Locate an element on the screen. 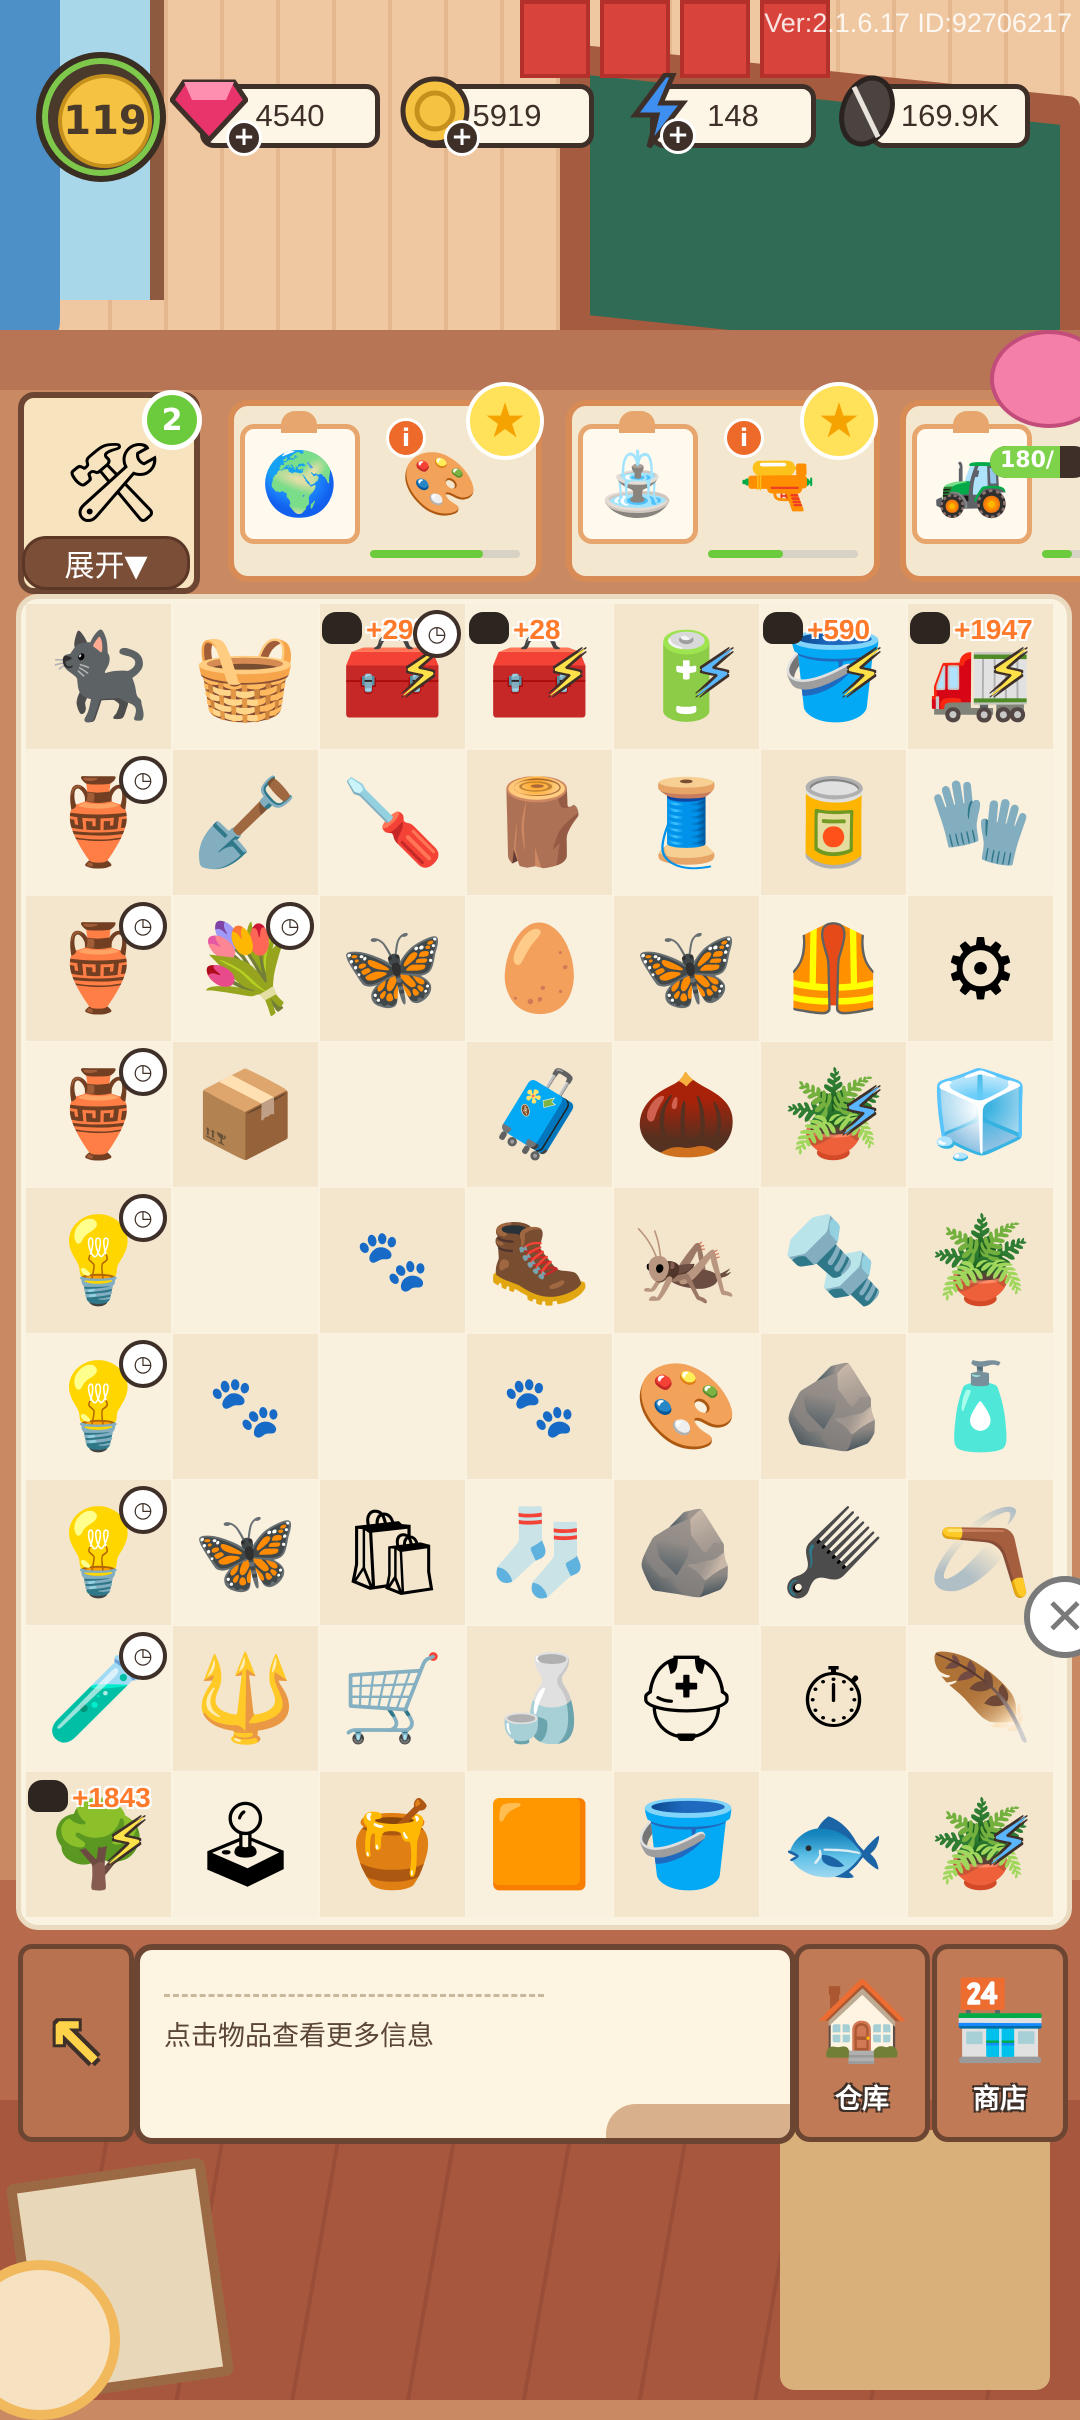 This screenshot has width=1080, height=2420. board-cell: 🧰 ⚡ +28 is located at coordinates (539, 676).